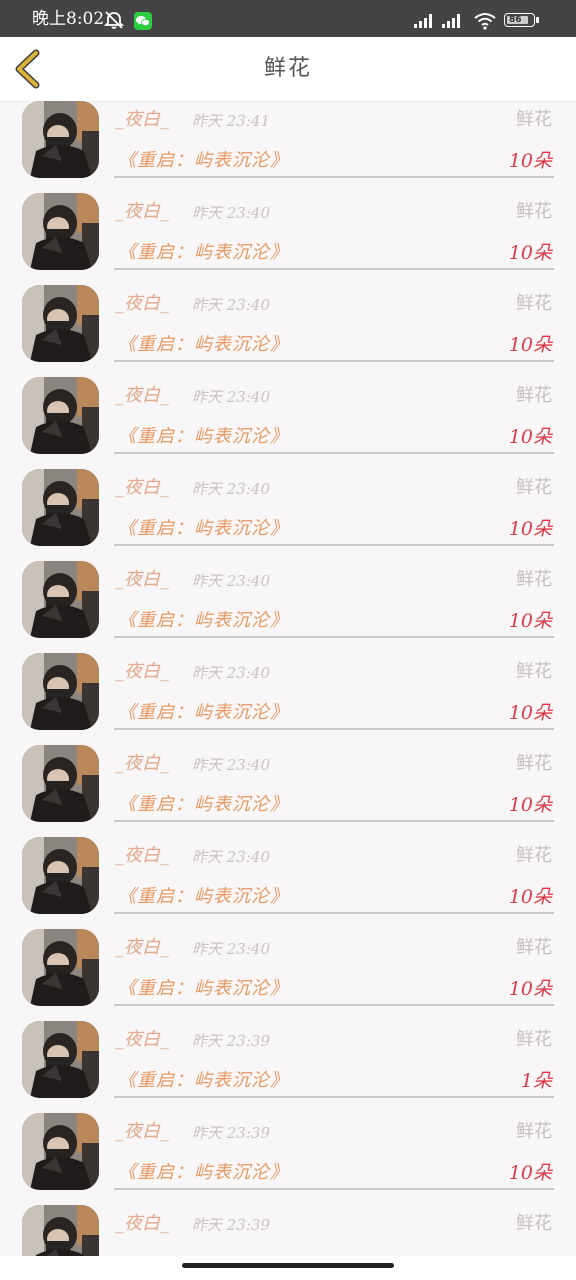 This screenshot has width=576, height=1280. What do you see at coordinates (288, 1151) in the screenshot?
I see `list-item: _夜白_ 昨天 23:39 鲜花 《重启：屿表沉沦》 10朵` at bounding box center [288, 1151].